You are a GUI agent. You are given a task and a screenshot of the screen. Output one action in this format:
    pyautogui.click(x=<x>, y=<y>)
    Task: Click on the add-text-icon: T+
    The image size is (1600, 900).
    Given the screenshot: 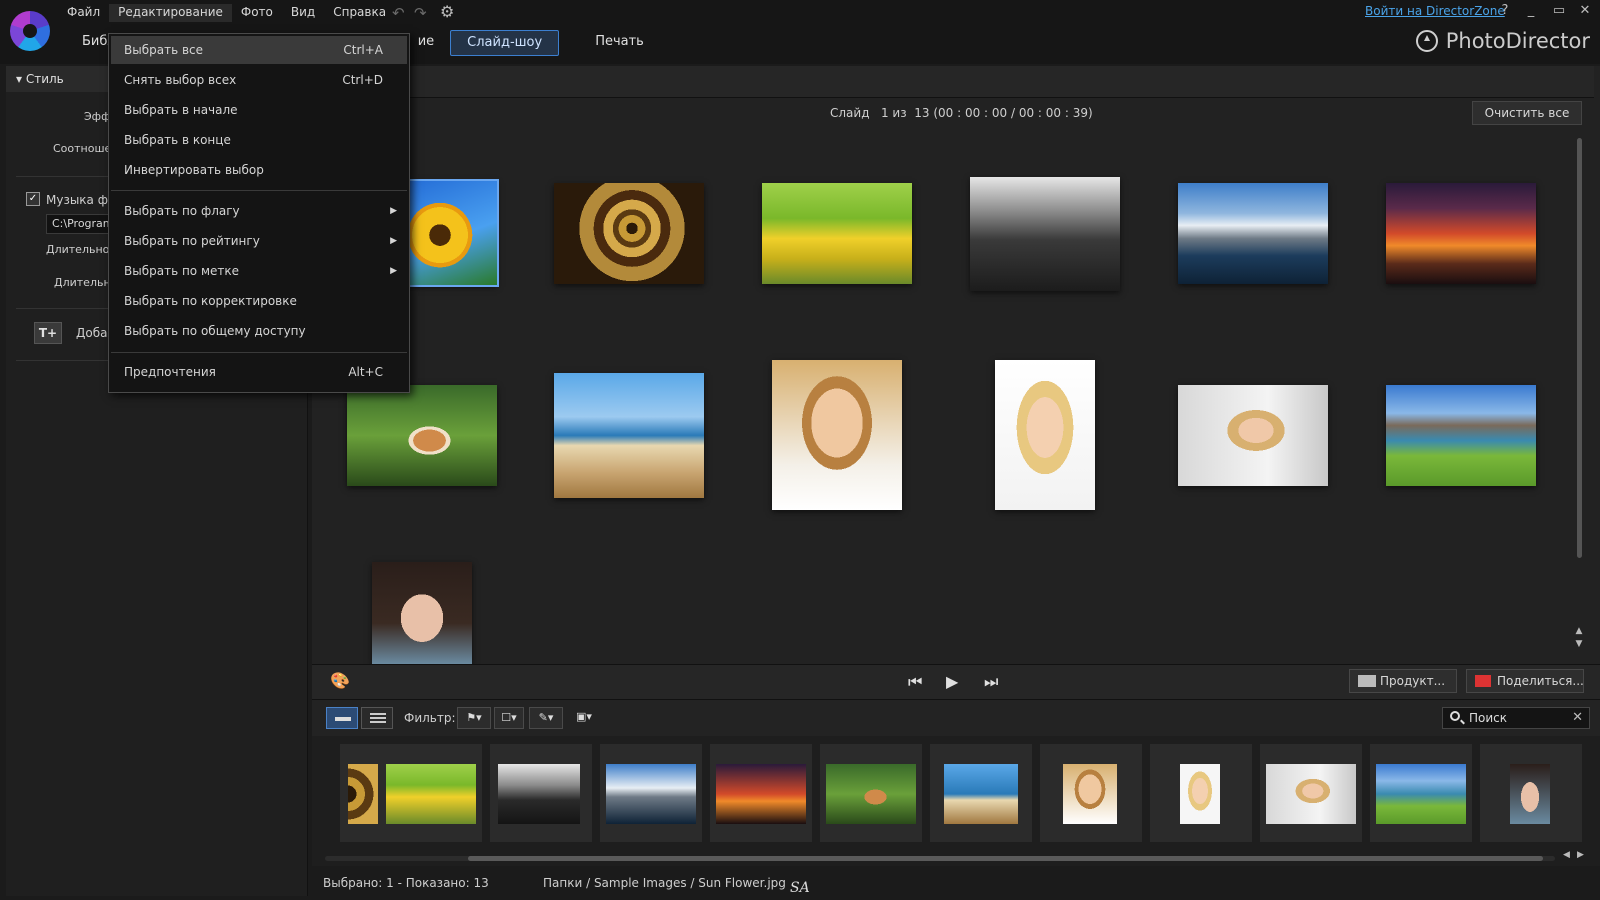 What is the action you would take?
    pyautogui.click(x=48, y=333)
    